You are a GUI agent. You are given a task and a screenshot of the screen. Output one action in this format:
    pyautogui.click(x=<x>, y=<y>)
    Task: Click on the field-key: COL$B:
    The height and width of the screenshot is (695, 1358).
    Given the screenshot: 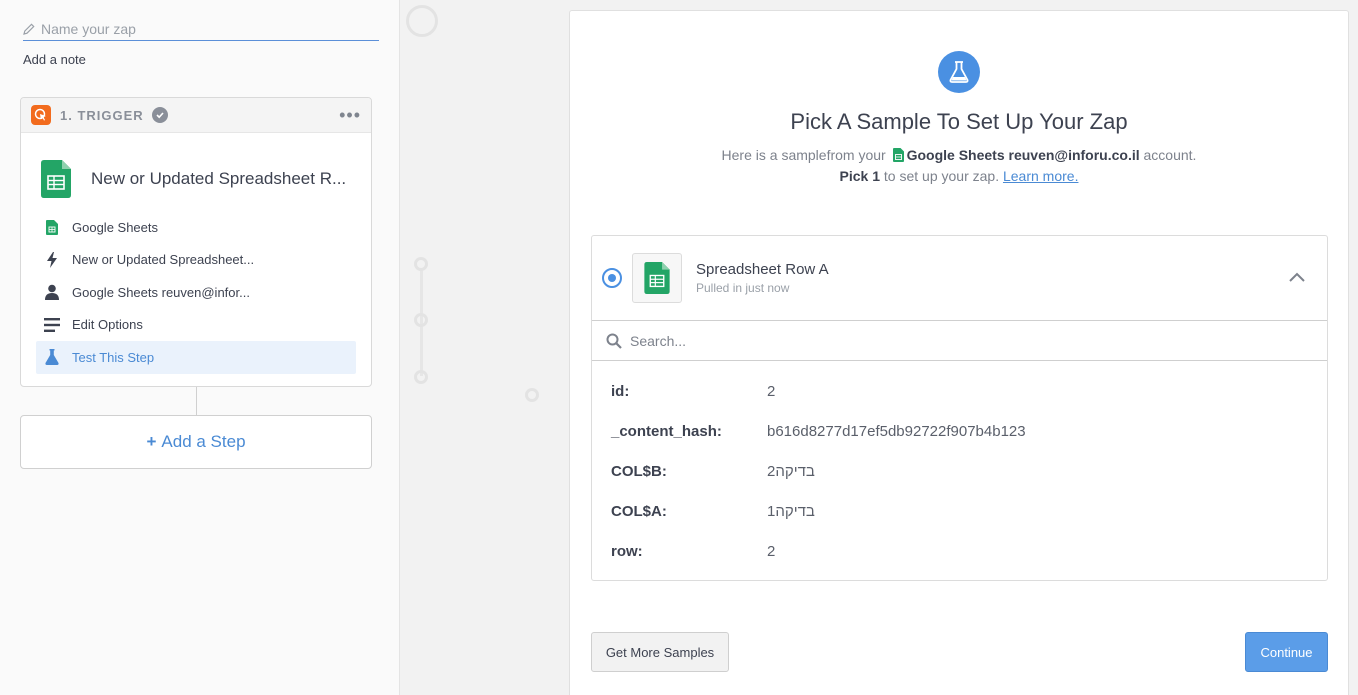 What is the action you would take?
    pyautogui.click(x=639, y=471)
    